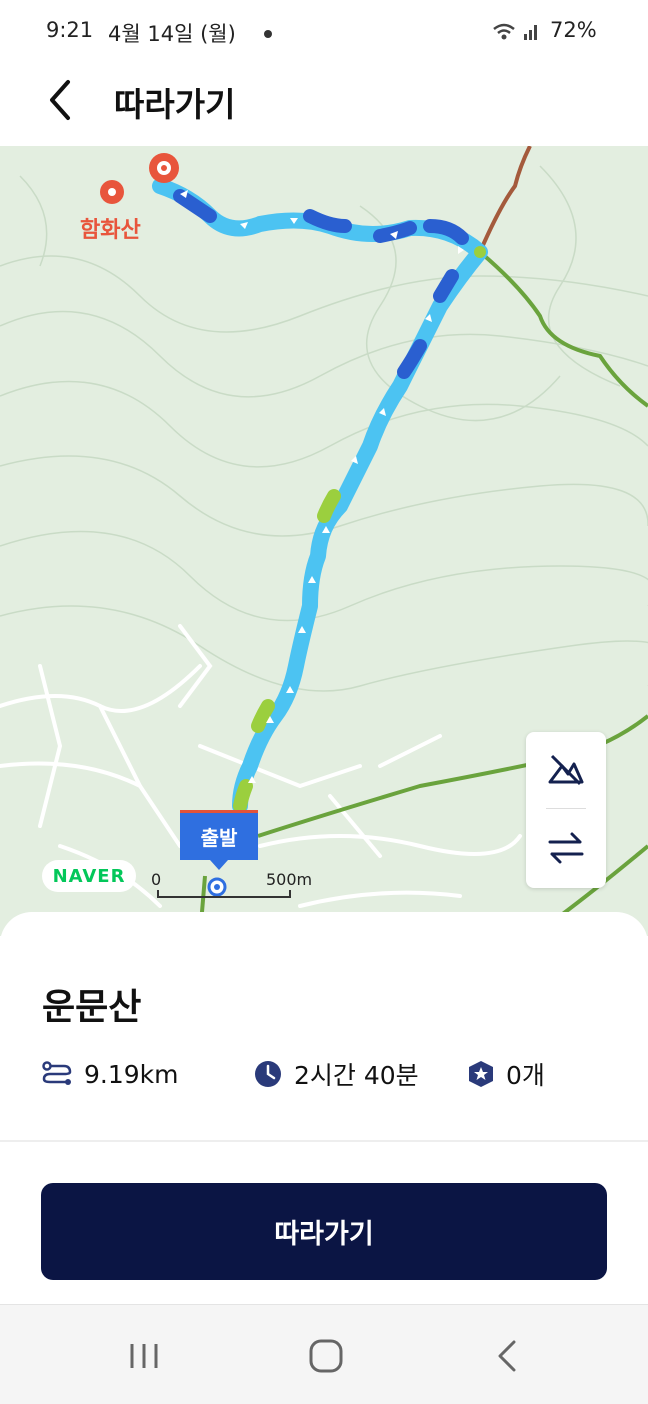  What do you see at coordinates (481, 1074) in the screenshot?
I see `stamp-badge-icon` at bounding box center [481, 1074].